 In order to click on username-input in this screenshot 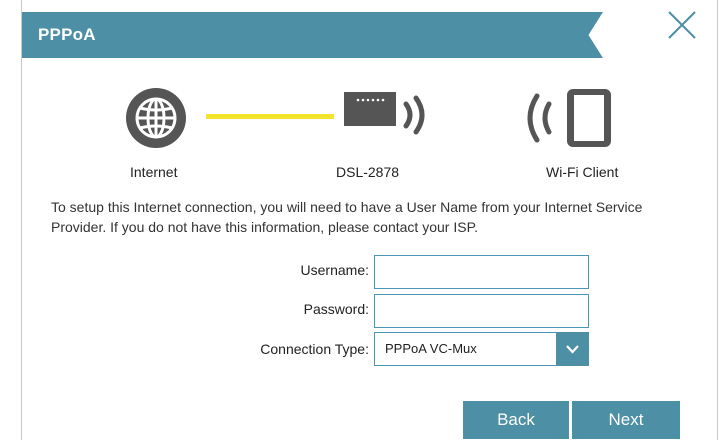, I will do `click(481, 272)`.